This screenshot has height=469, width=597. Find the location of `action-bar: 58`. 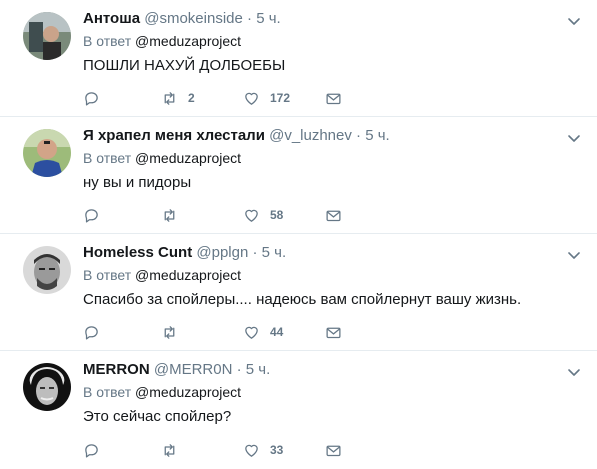

action-bar: 58 is located at coordinates (233, 215).